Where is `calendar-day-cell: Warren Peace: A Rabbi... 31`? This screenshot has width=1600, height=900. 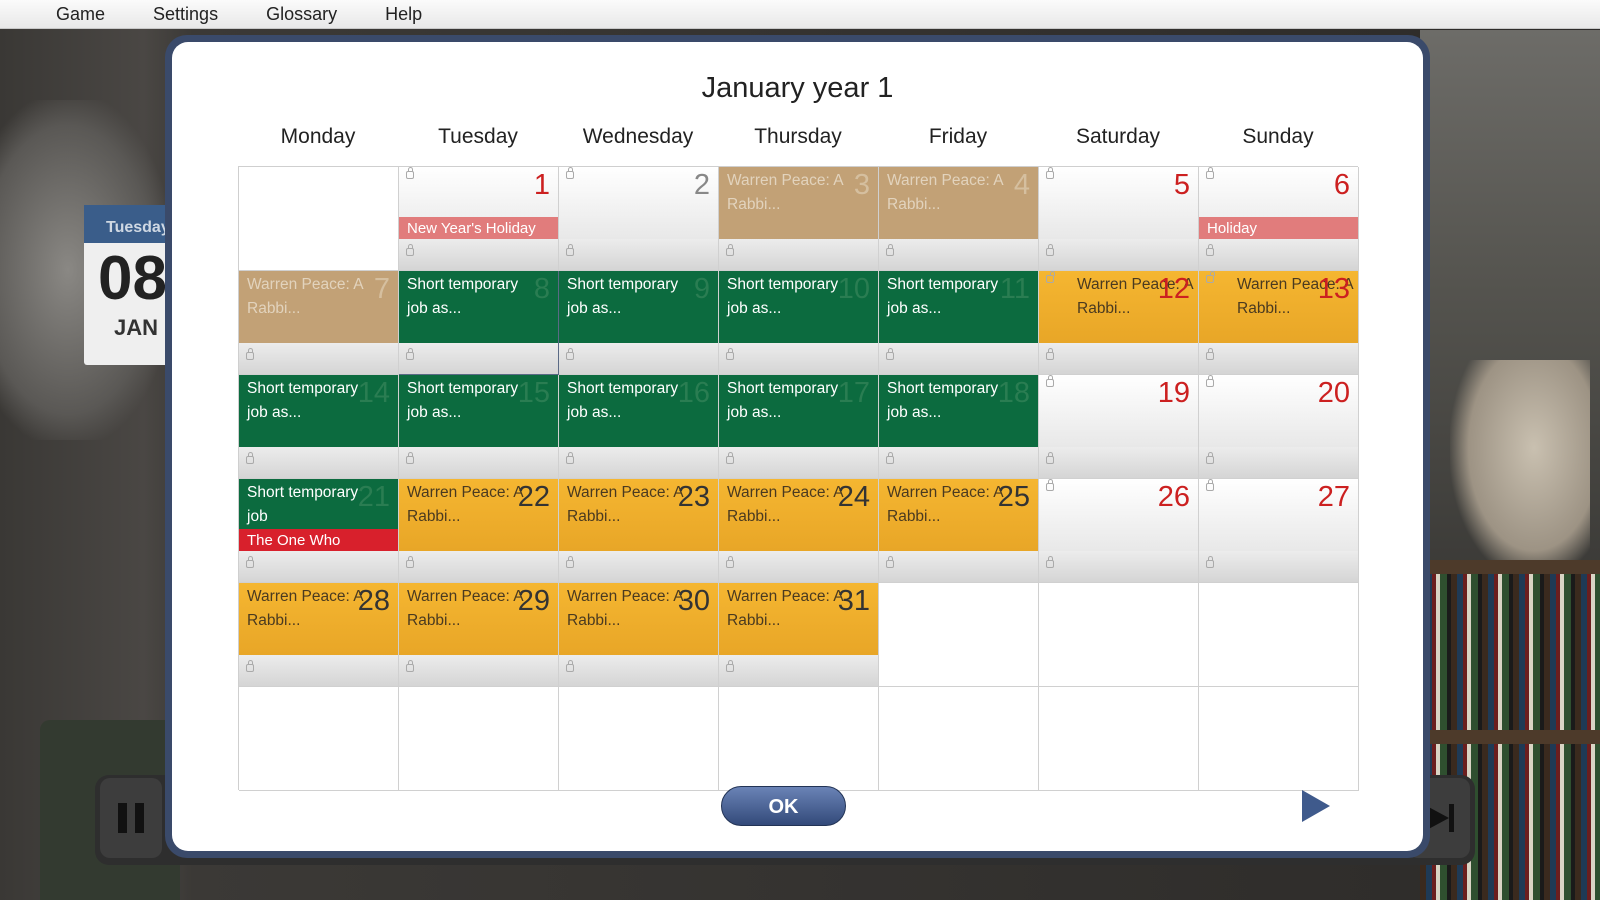 calendar-day-cell: Warren Peace: A Rabbi... 31 is located at coordinates (799, 635).